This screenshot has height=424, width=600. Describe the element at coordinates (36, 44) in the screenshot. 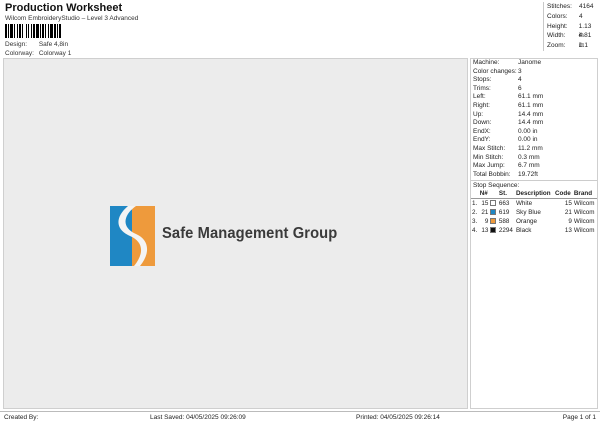

I see `design-row: Design: Safe 4,8in` at that location.